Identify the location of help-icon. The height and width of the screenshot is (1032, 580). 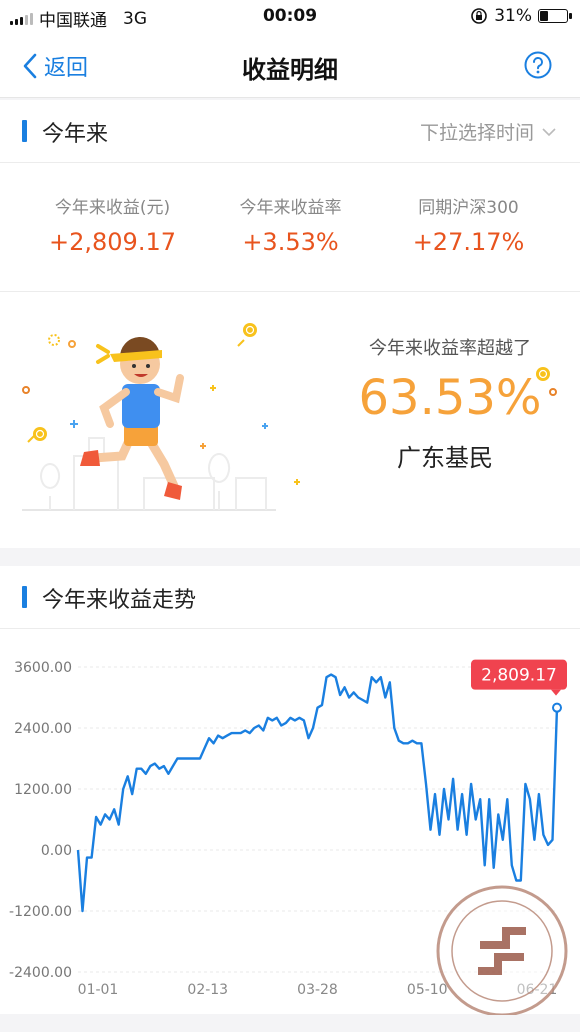
(538, 65).